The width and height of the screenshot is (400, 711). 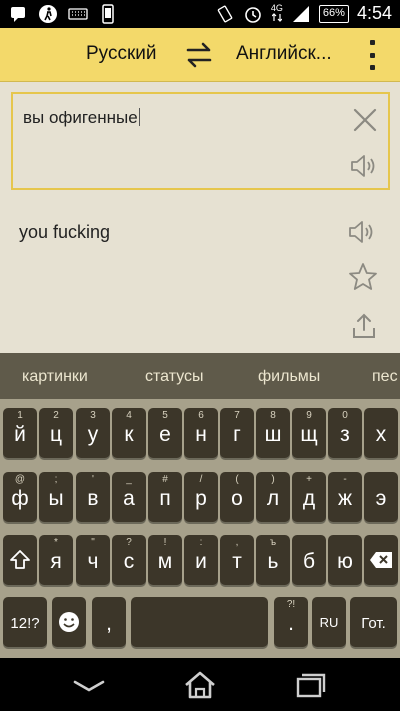 I want to click on home-icon, so click(x=200, y=685).